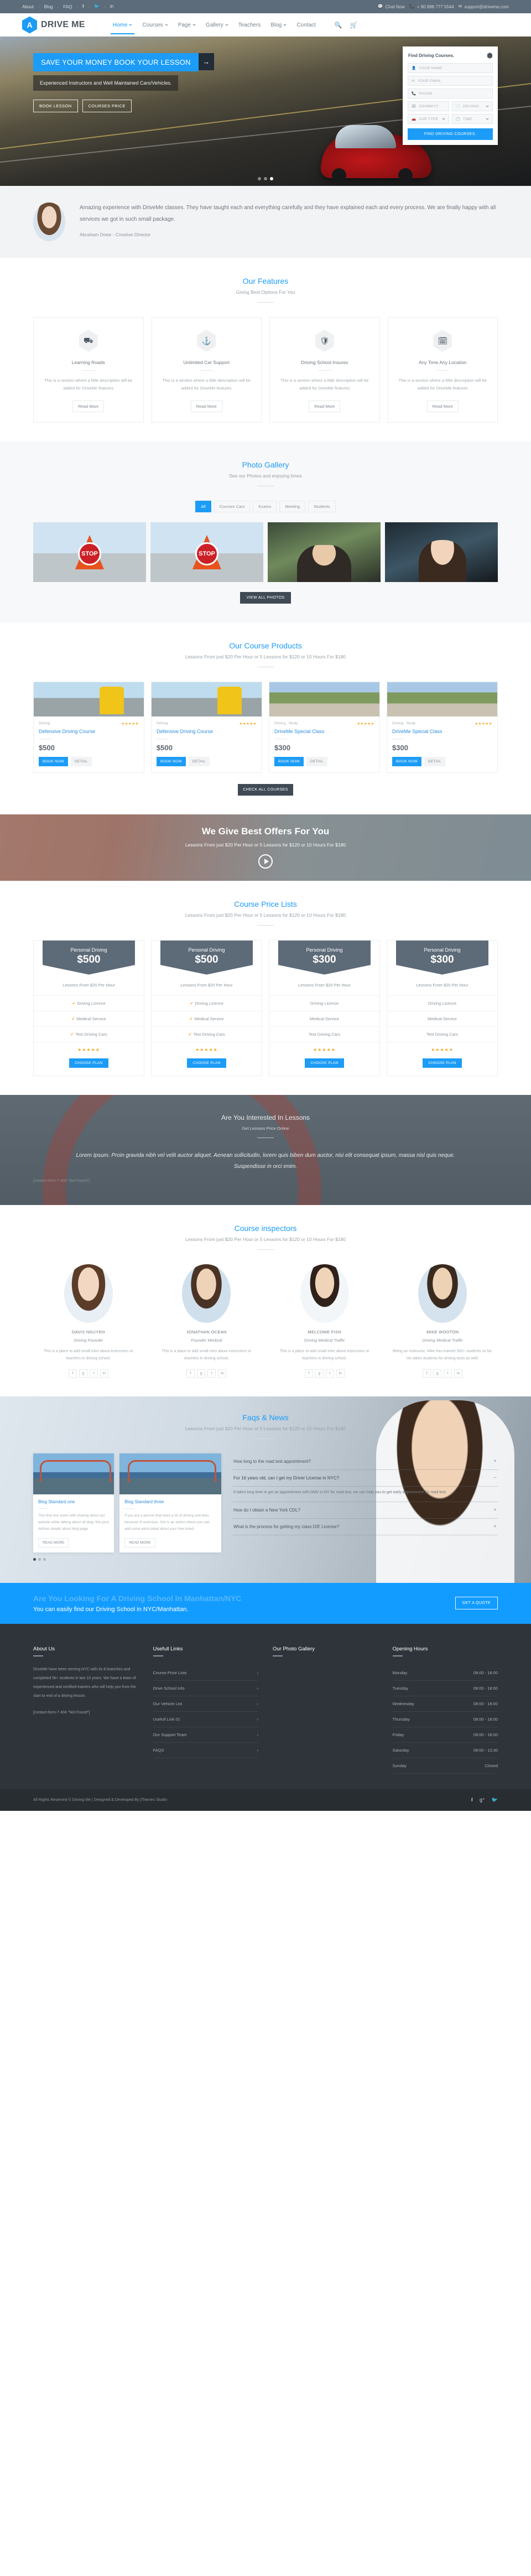 The width and height of the screenshot is (531, 2576). Describe the element at coordinates (484, 6) in the screenshot. I see `email-link: ✉ support@driveme.com` at that location.